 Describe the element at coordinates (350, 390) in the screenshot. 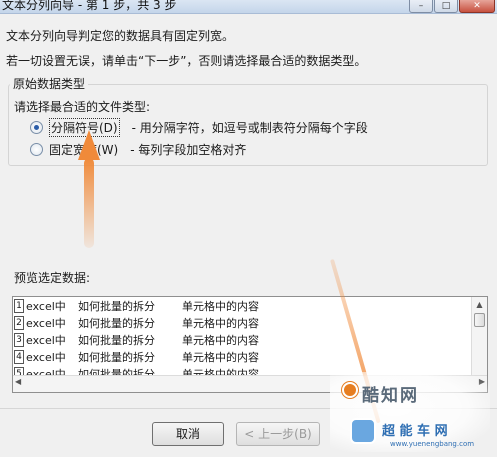

I see `watermark-logo-icon` at that location.